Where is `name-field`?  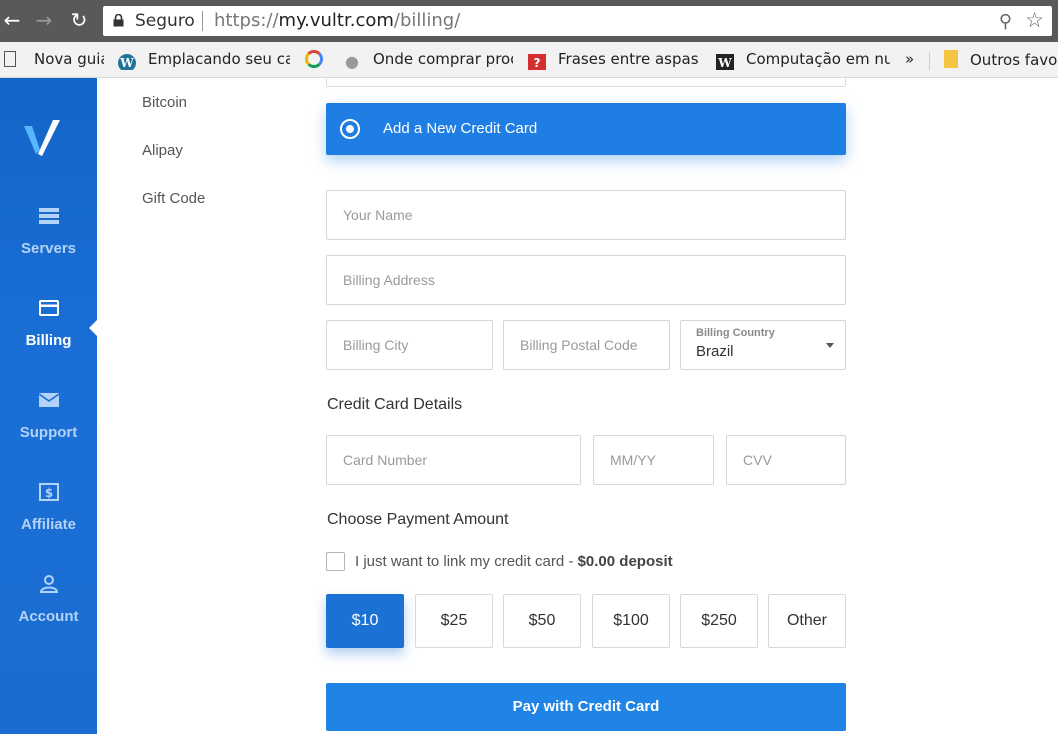
name-field is located at coordinates (586, 215).